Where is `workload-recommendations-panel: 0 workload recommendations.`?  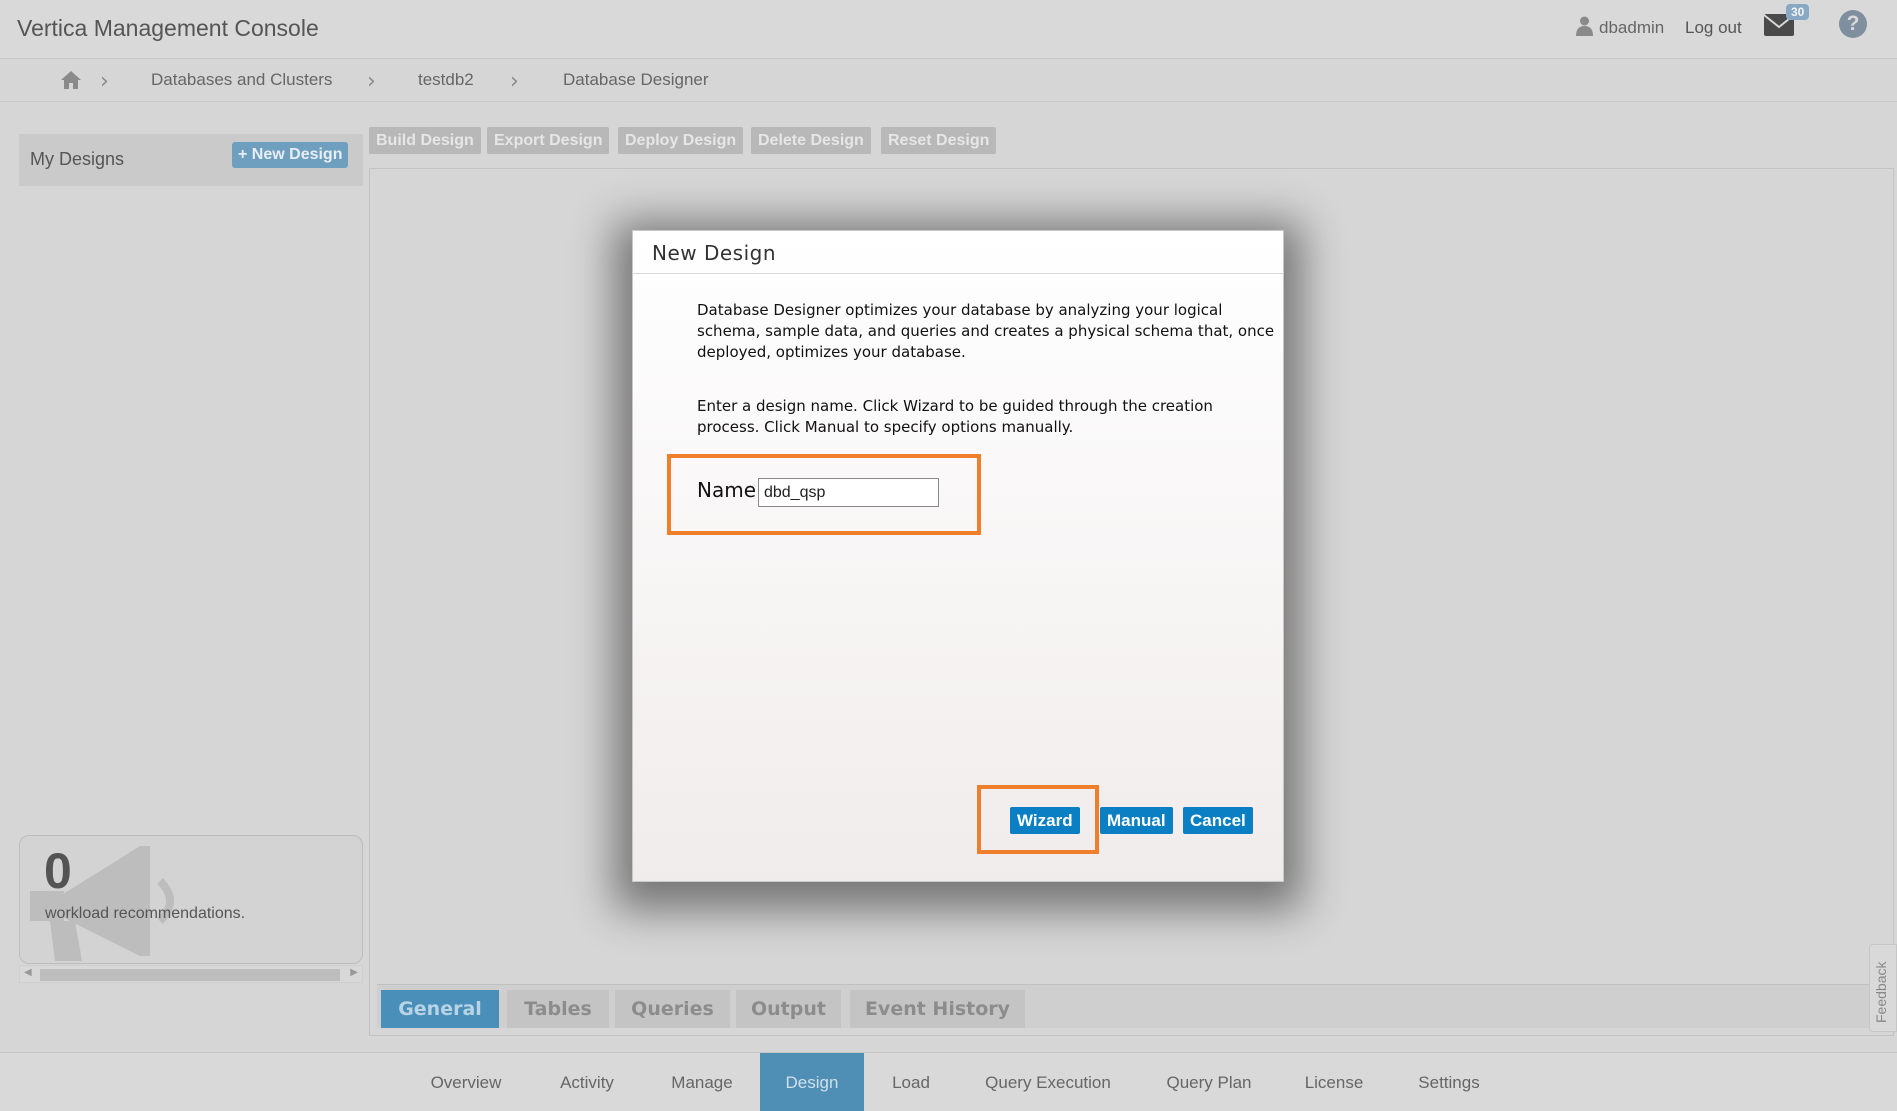 workload-recommendations-panel: 0 workload recommendations. is located at coordinates (191, 899).